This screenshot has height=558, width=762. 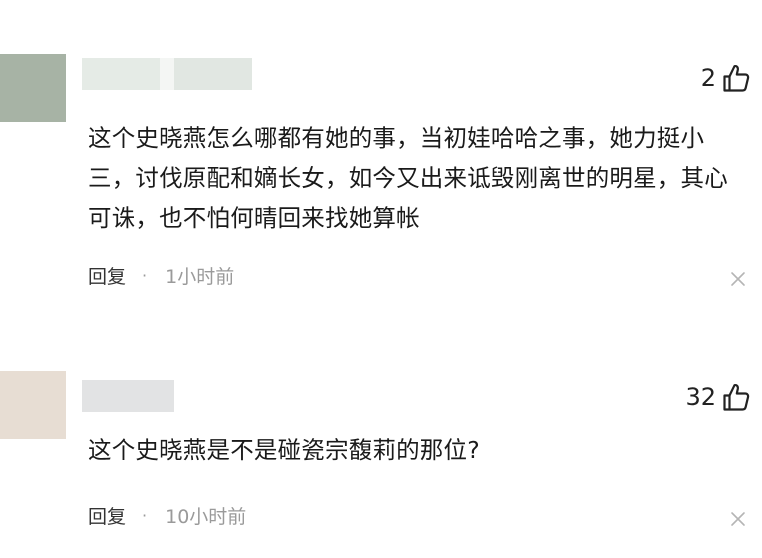 I want to click on comment-meta: 回复 · 10小时前, so click(x=167, y=515).